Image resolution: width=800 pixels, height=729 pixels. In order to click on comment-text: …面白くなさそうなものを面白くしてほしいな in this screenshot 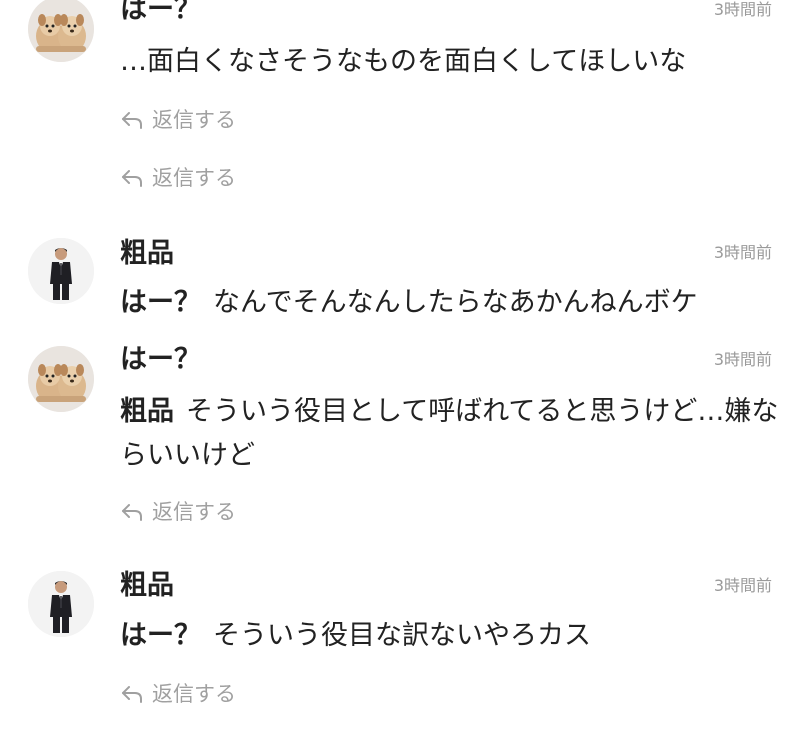, I will do `click(452, 62)`.